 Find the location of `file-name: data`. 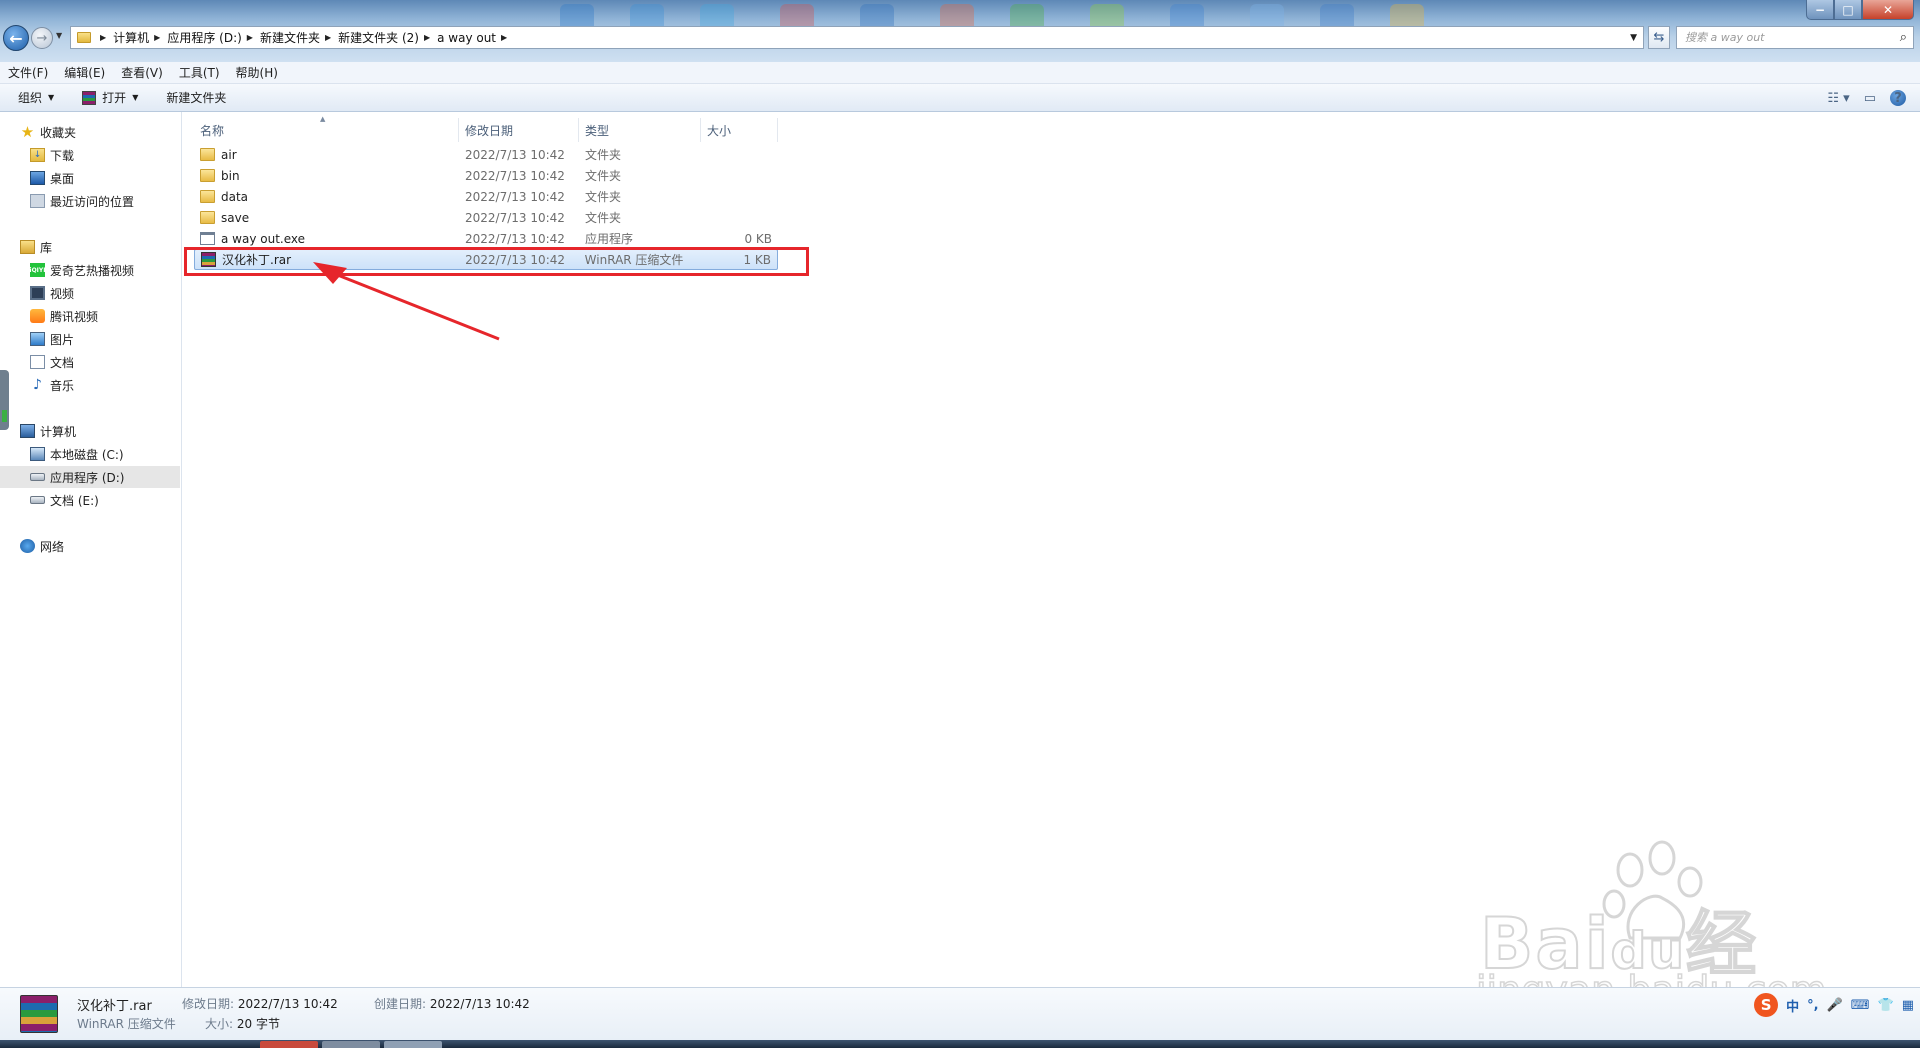

file-name: data is located at coordinates (235, 196).